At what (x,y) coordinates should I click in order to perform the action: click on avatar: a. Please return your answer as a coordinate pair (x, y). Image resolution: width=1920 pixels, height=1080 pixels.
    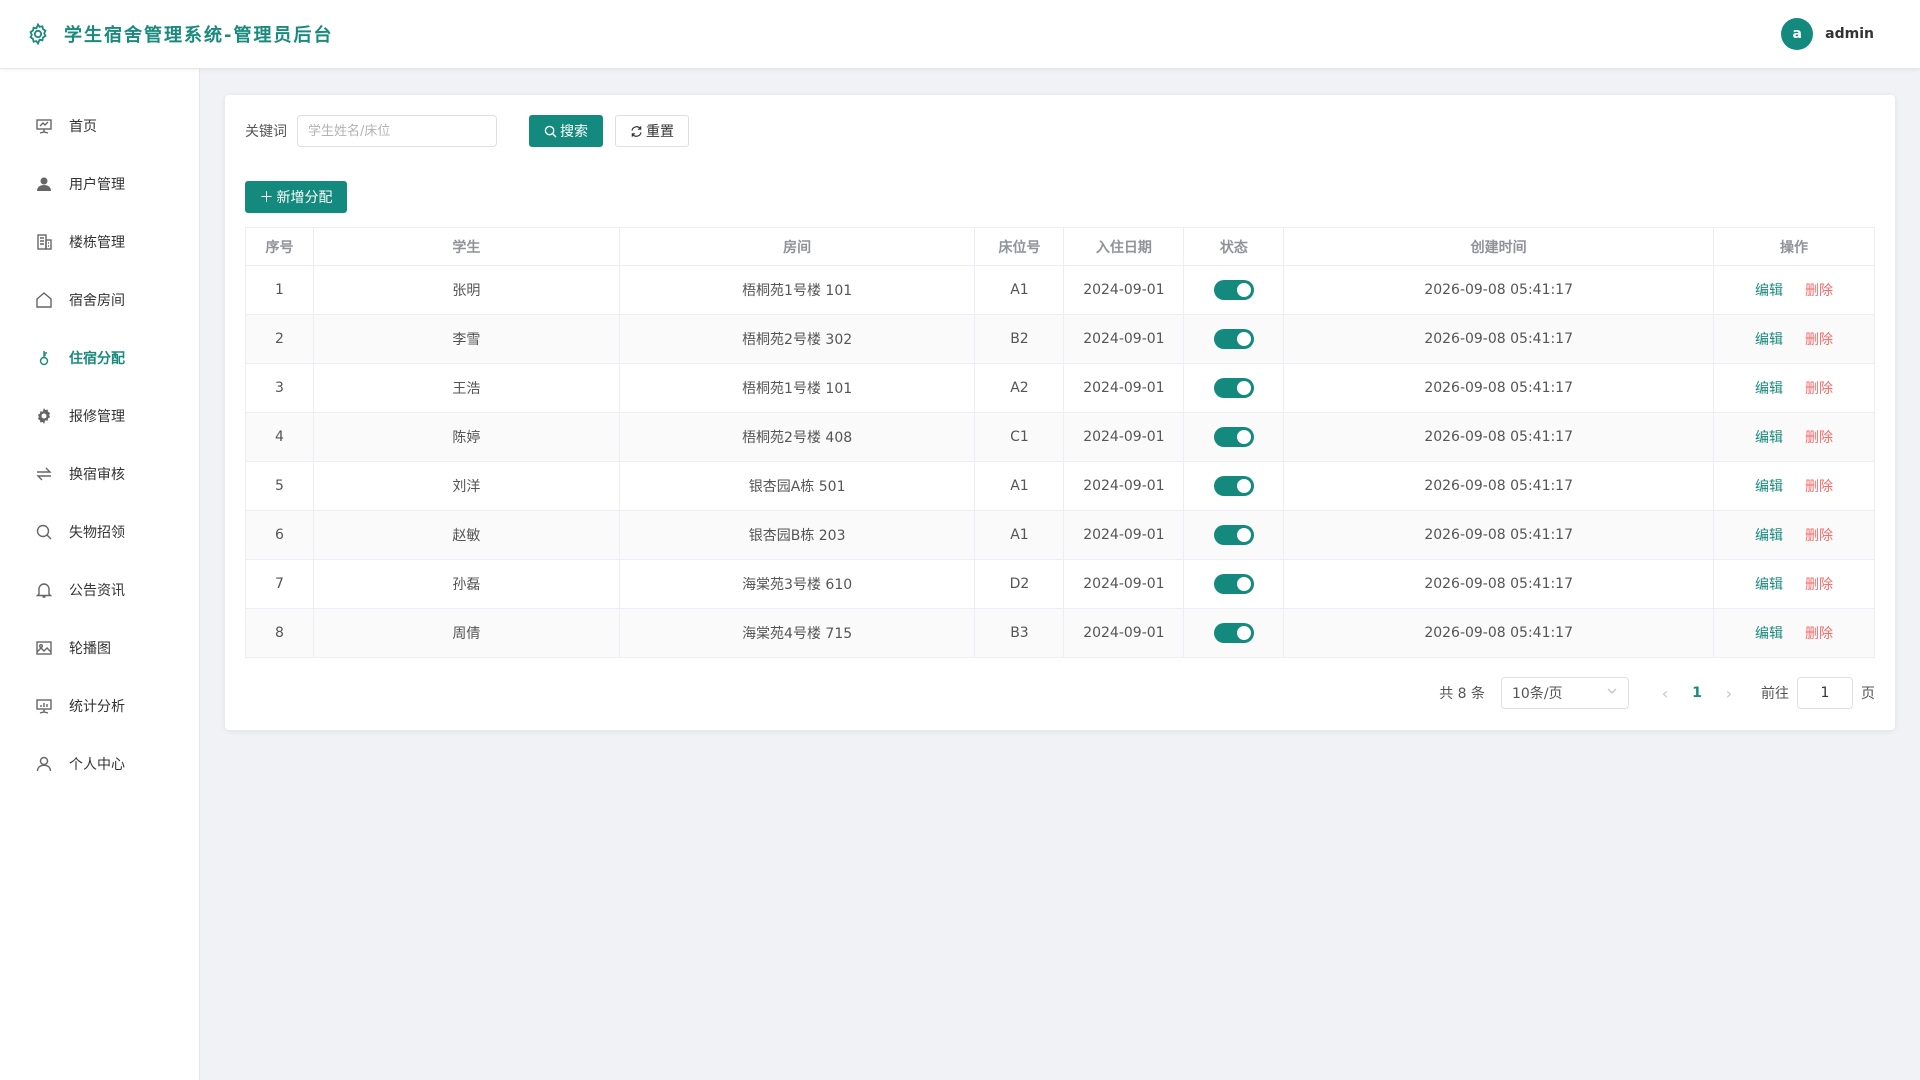
    Looking at the image, I should click on (1797, 34).